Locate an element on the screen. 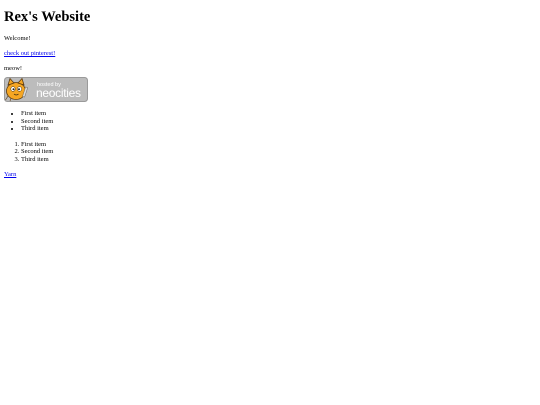 This screenshot has height=405, width=540. page-title: Rex's Website is located at coordinates (47, 17).